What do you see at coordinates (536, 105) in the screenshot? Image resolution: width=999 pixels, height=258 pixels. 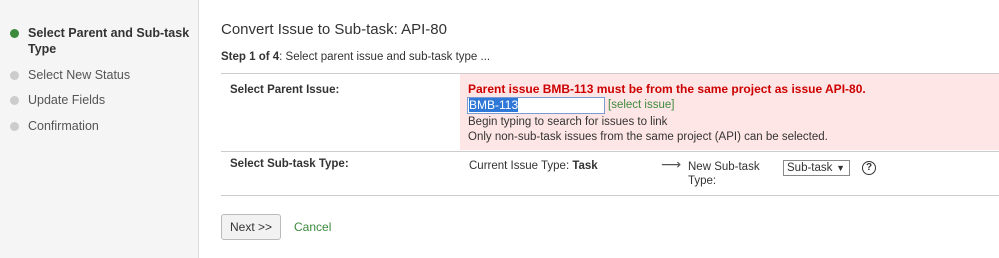 I see `parent-issue-input: BMB-113` at bounding box center [536, 105].